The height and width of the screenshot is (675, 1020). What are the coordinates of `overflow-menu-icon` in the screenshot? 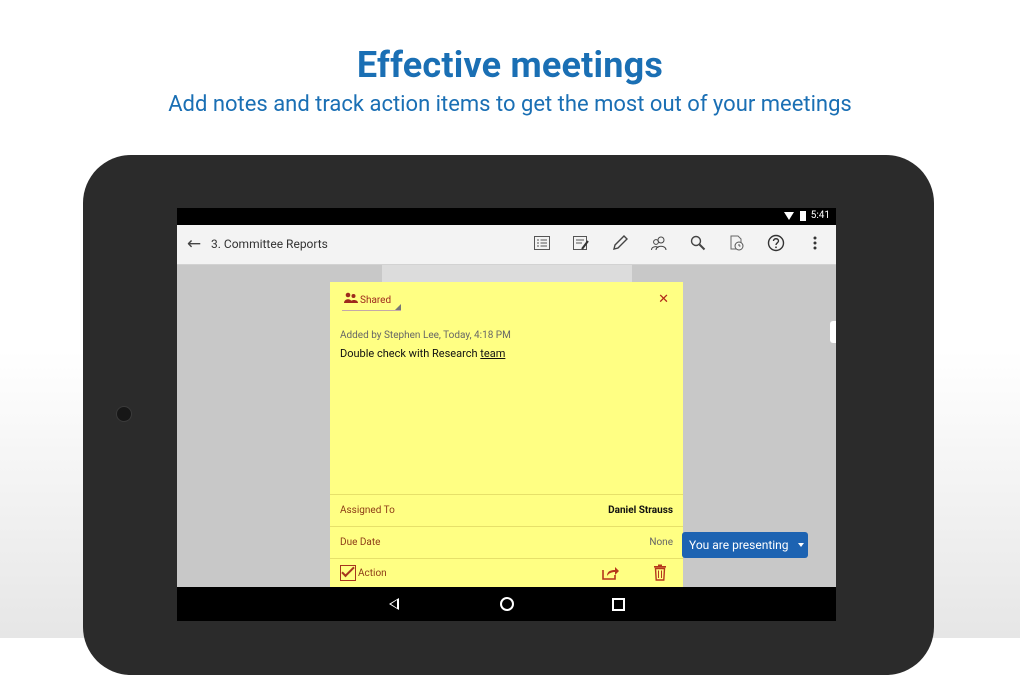 It's located at (816, 244).